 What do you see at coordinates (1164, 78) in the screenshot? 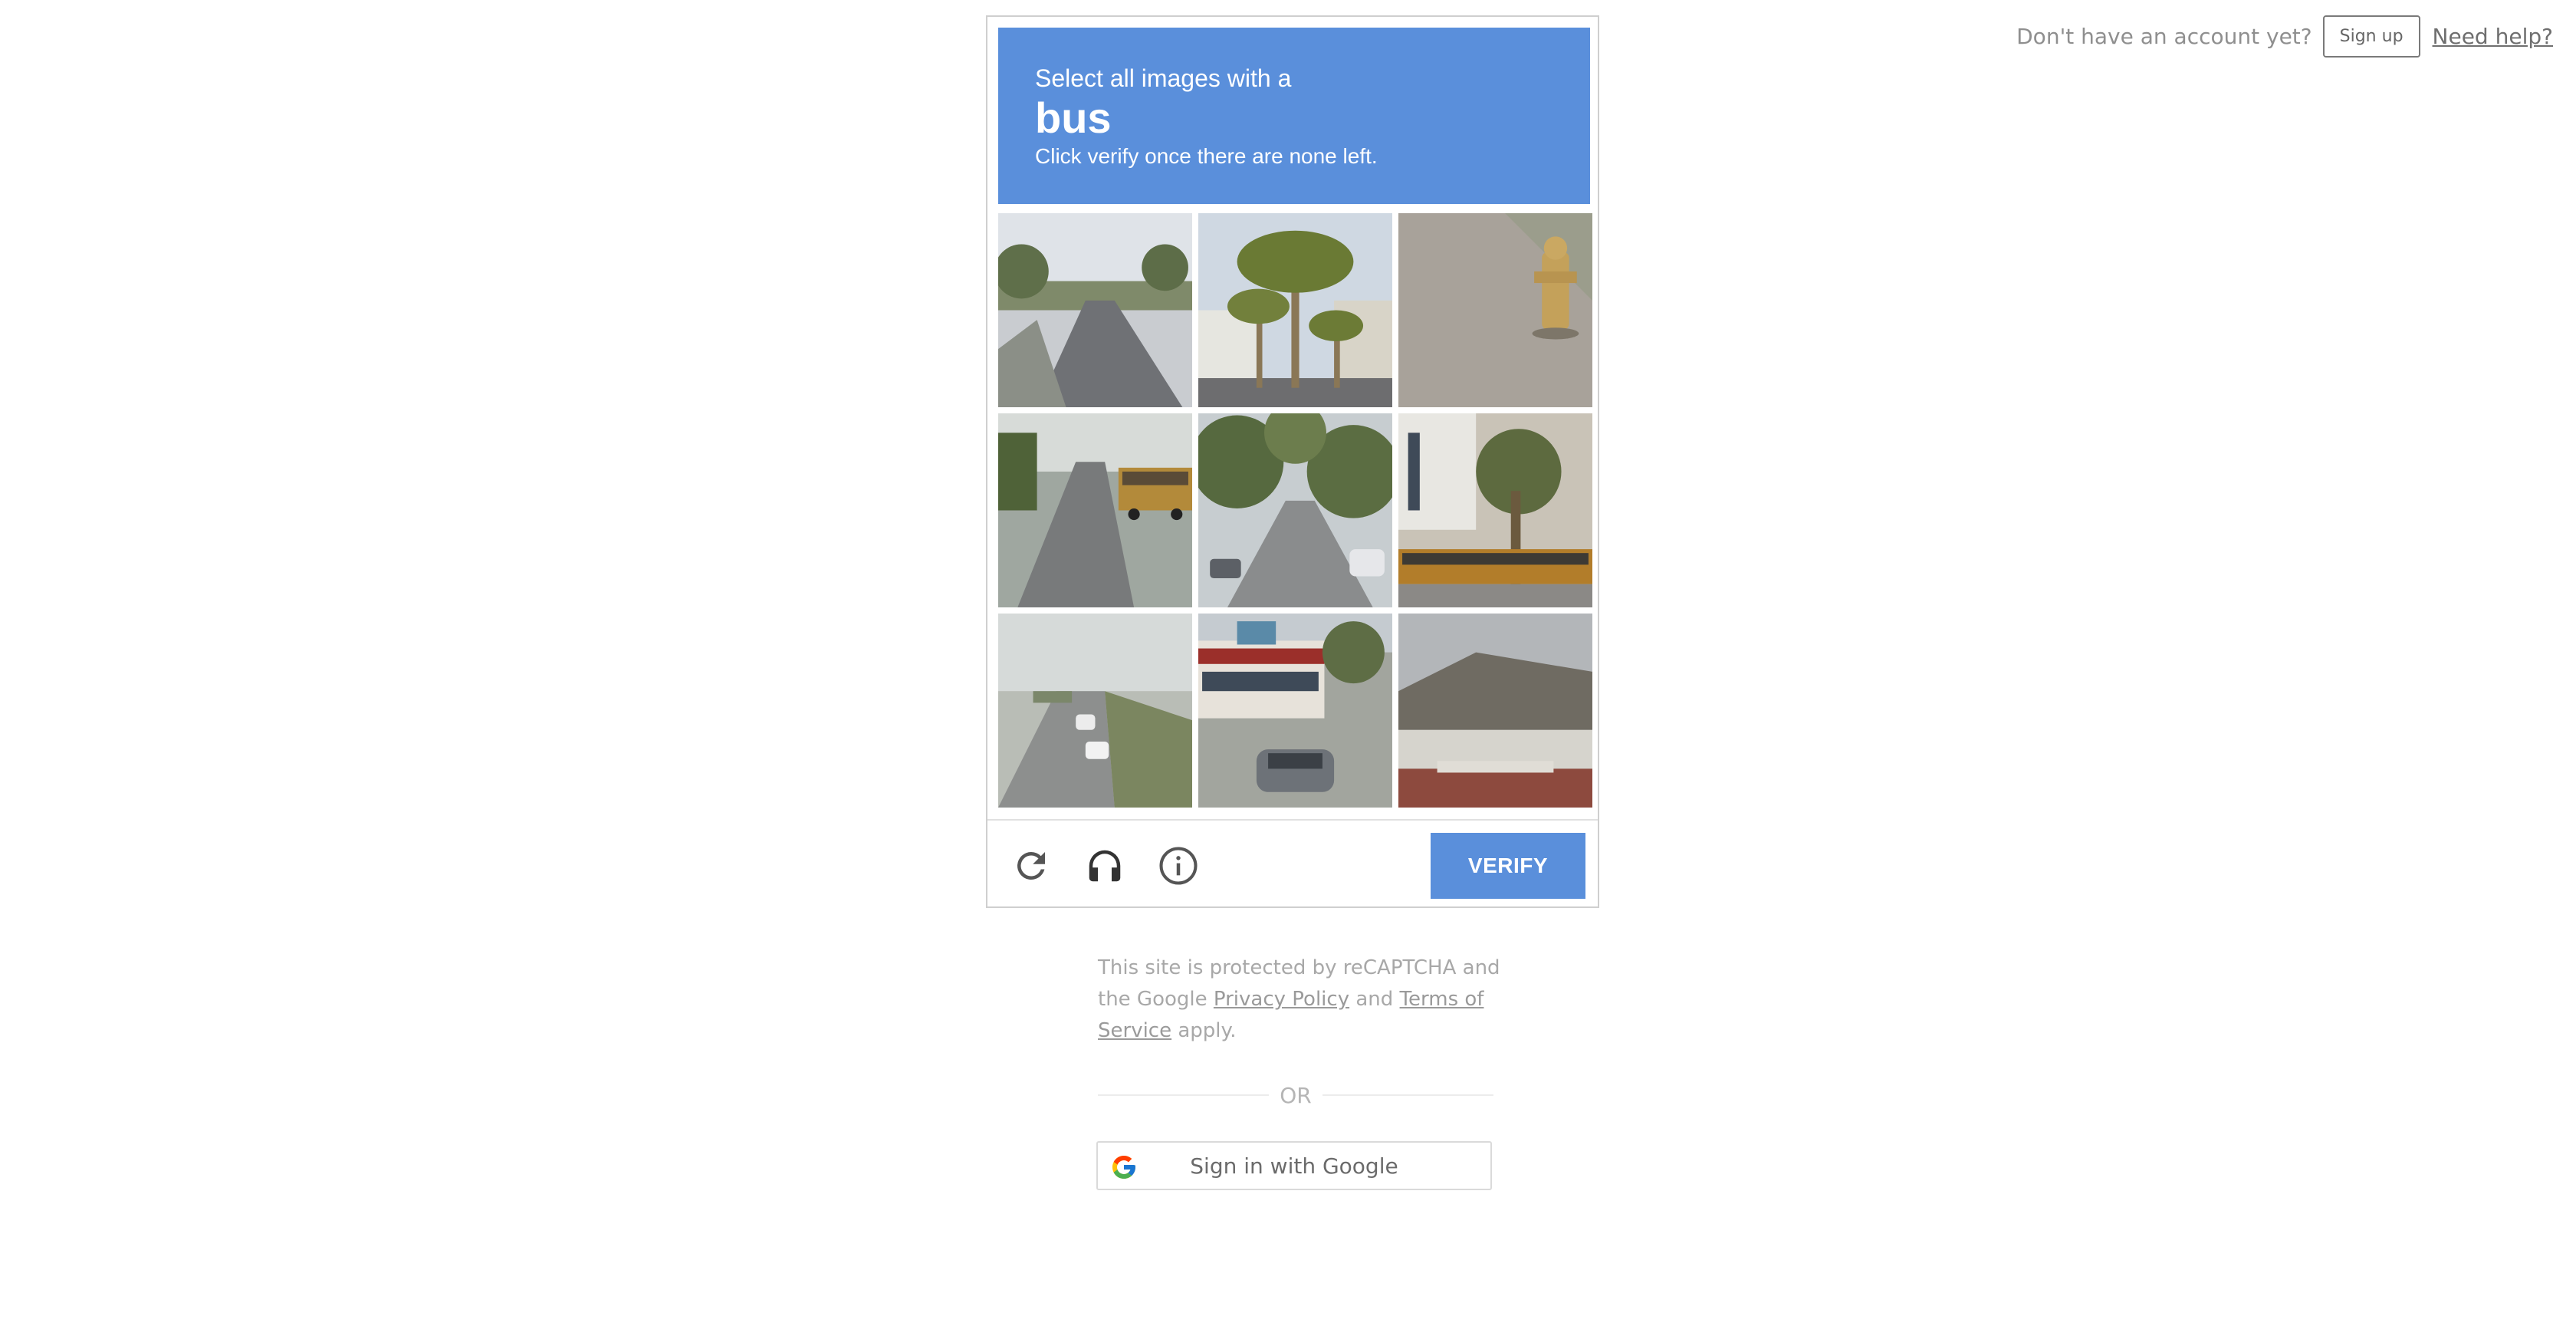
I see `challenge-instruction: Select all images with a` at bounding box center [1164, 78].